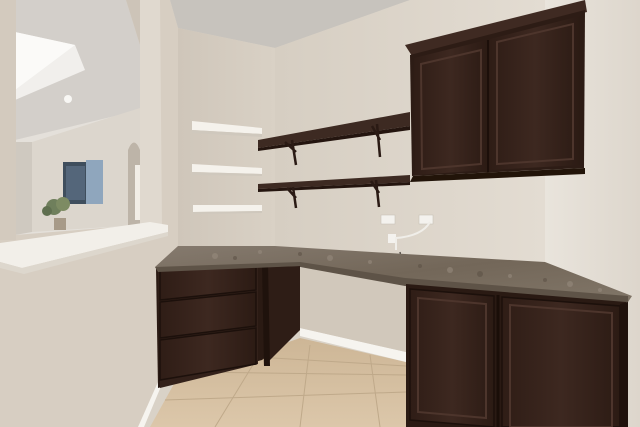 This screenshot has height=427, width=640. I want to click on upper-cabinet-door-left, so click(450, 107).